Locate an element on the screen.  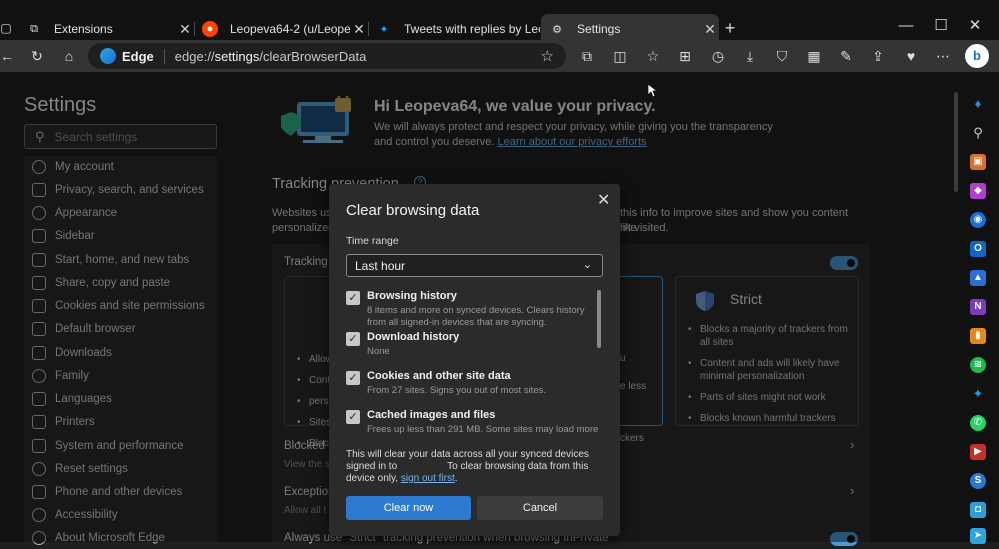
tab-title: Tweets with replies by Leopeva64 is located at coordinates (472, 29).